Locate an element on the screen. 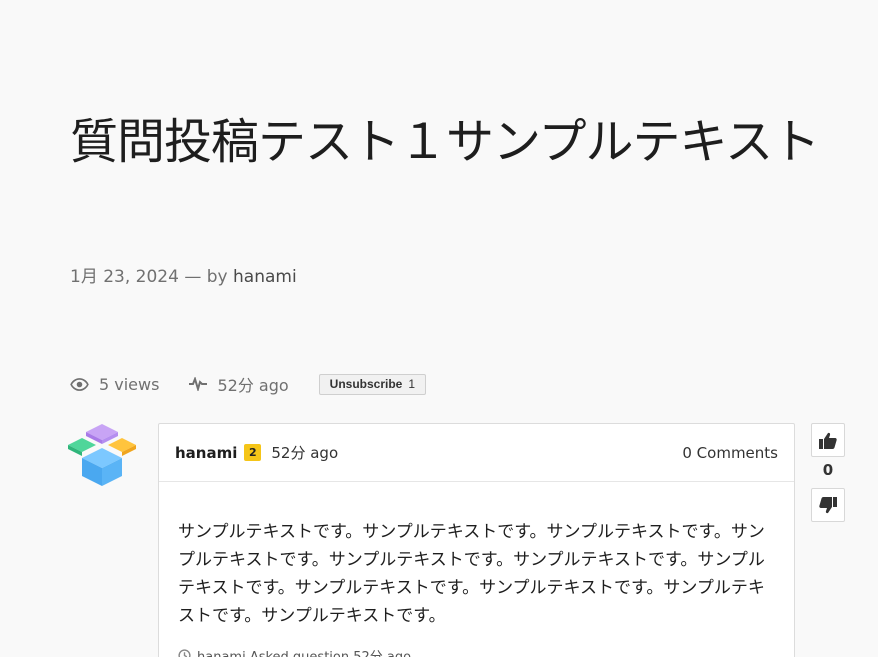  unsubscribe-button: Unsubscribe 1 is located at coordinates (372, 384).